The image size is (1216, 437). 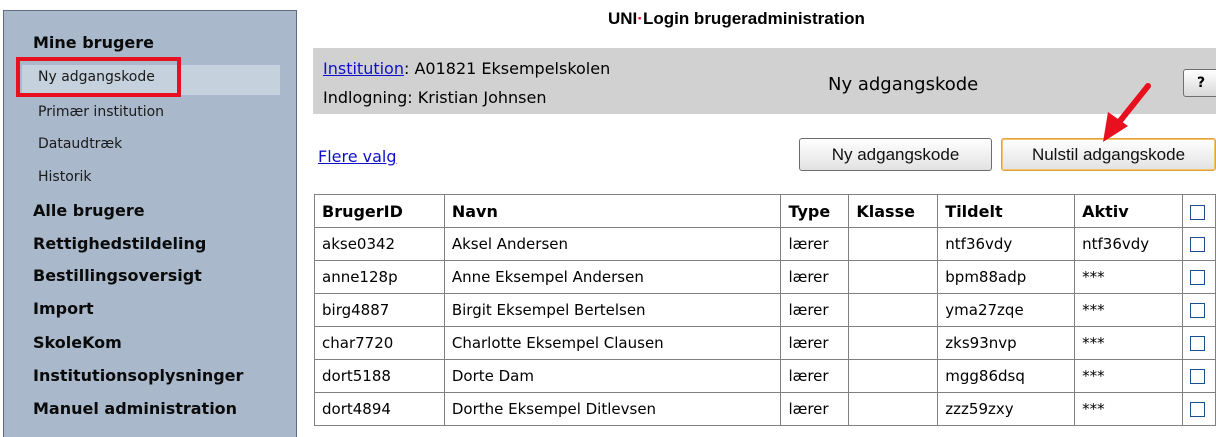 What do you see at coordinates (1128, 244) in the screenshot?
I see `cell-aktiv: ntf36vdy` at bounding box center [1128, 244].